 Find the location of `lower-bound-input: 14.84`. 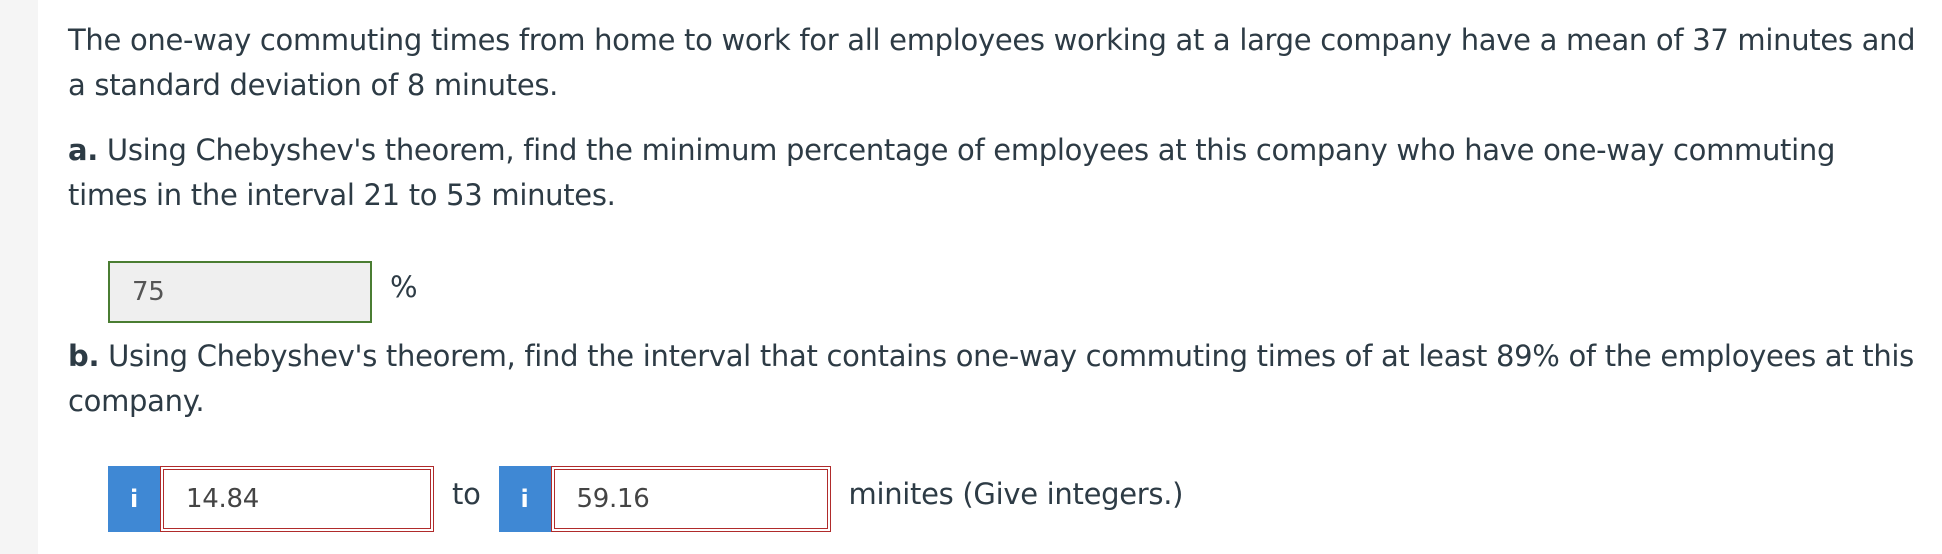

lower-bound-input: 14.84 is located at coordinates (297, 499).